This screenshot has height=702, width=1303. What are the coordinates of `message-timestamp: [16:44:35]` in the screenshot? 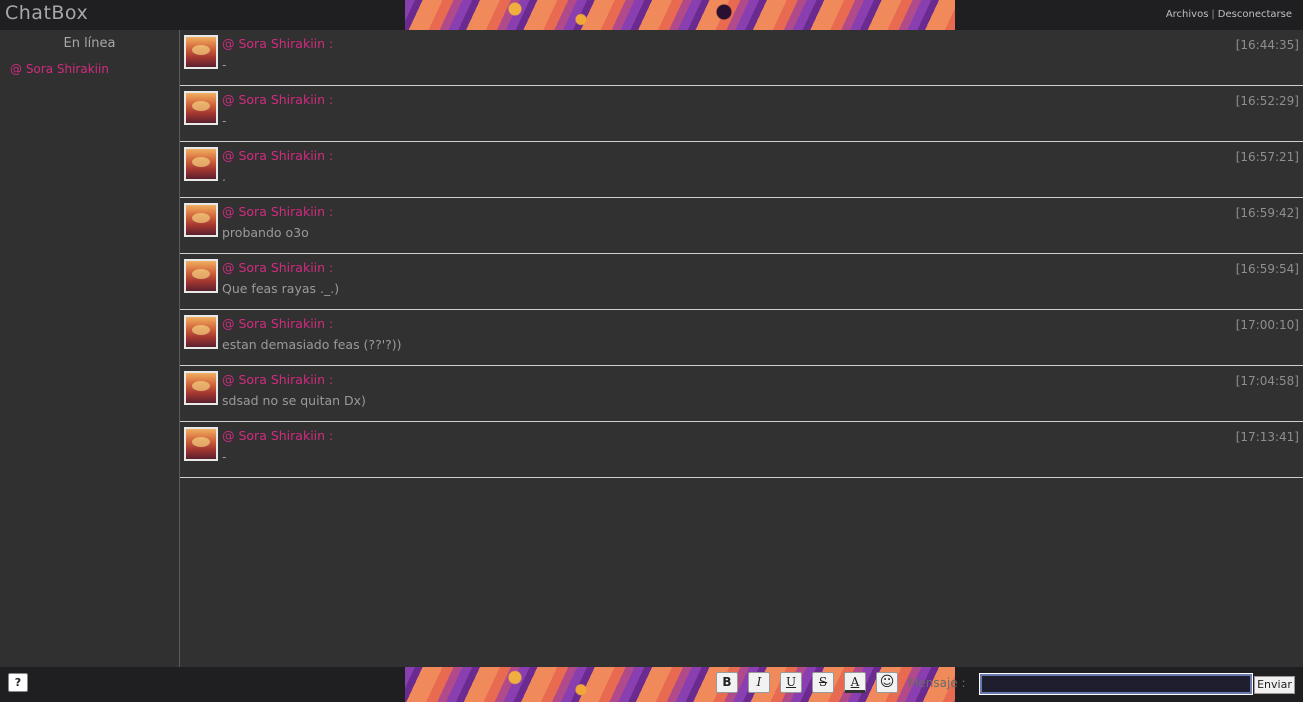 It's located at (1267, 45).